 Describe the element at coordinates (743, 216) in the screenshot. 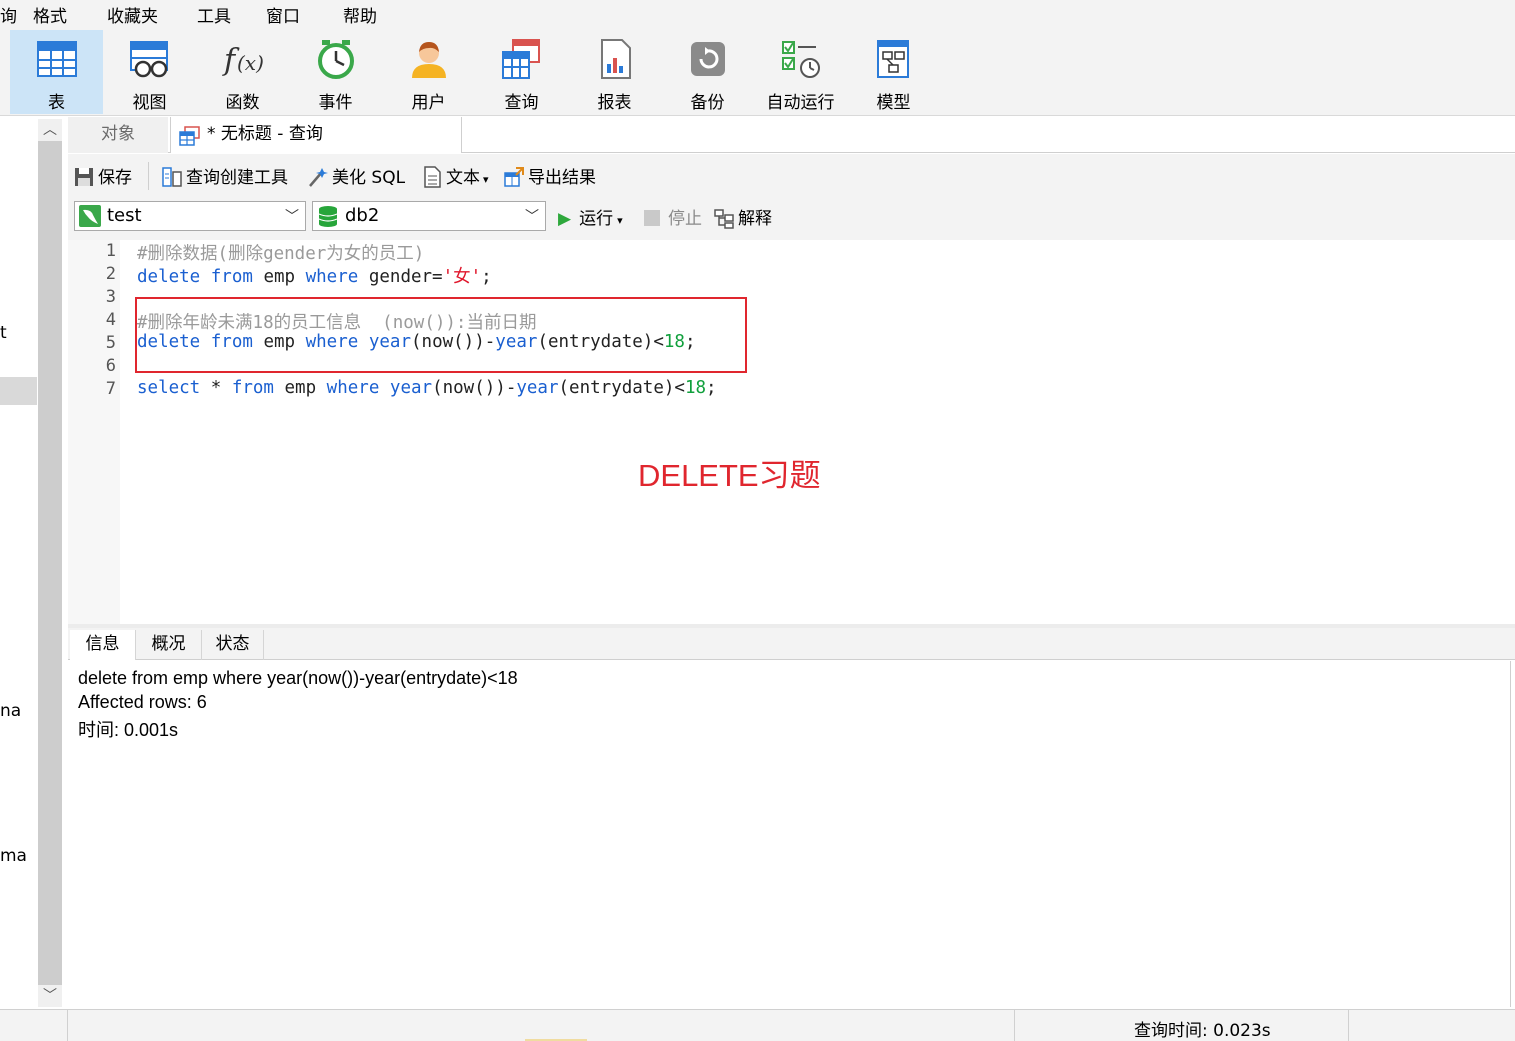

I see `explain-button: 解释` at that location.